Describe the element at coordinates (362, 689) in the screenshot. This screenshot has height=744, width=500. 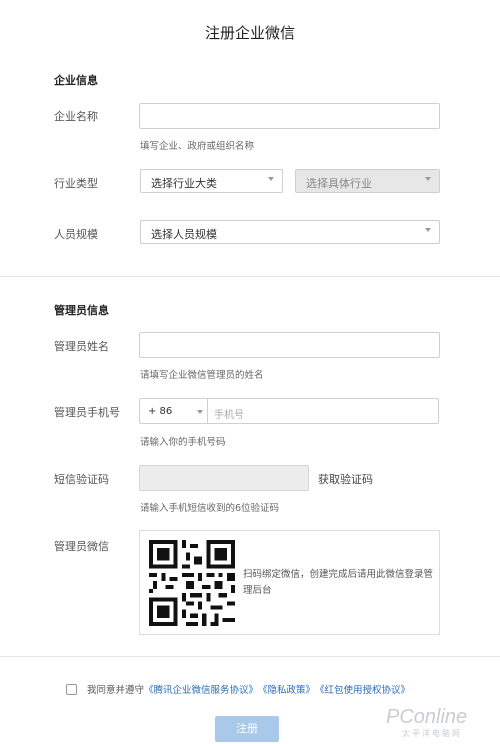
I see `redpacket-agreement-link: 《红包使用授权协议》` at that location.